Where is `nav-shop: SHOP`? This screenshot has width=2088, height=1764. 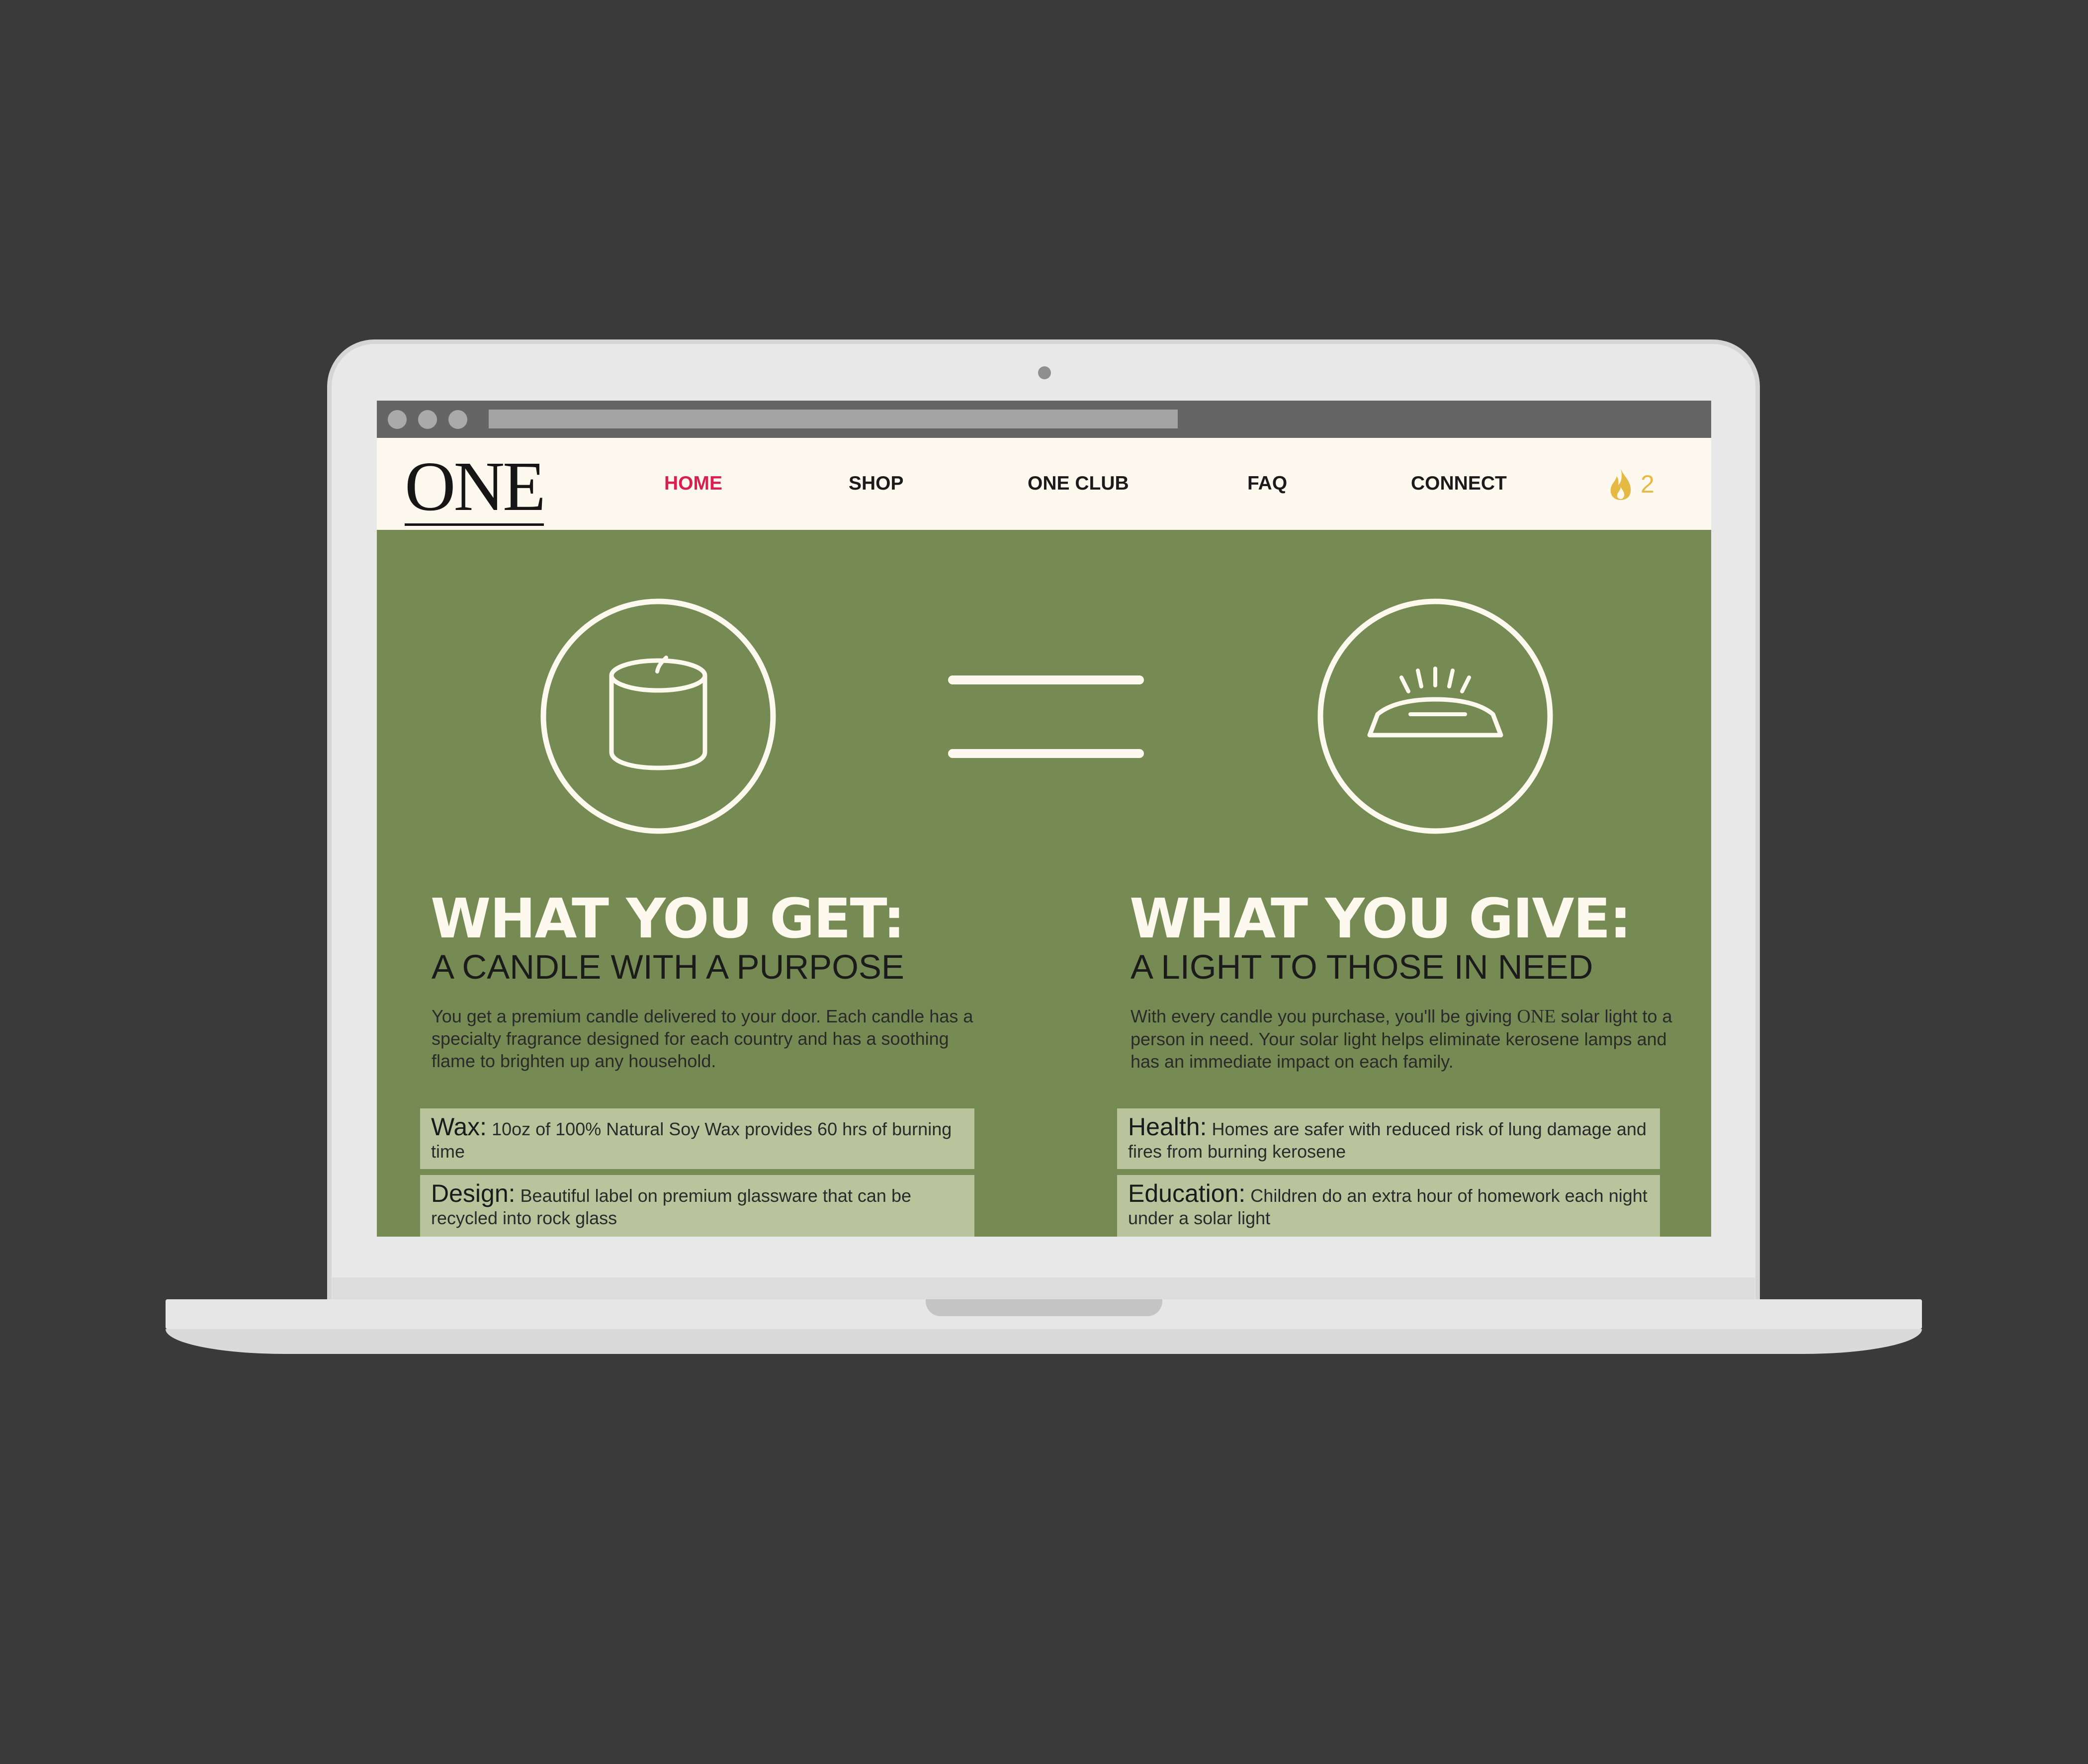 nav-shop: SHOP is located at coordinates (876, 484).